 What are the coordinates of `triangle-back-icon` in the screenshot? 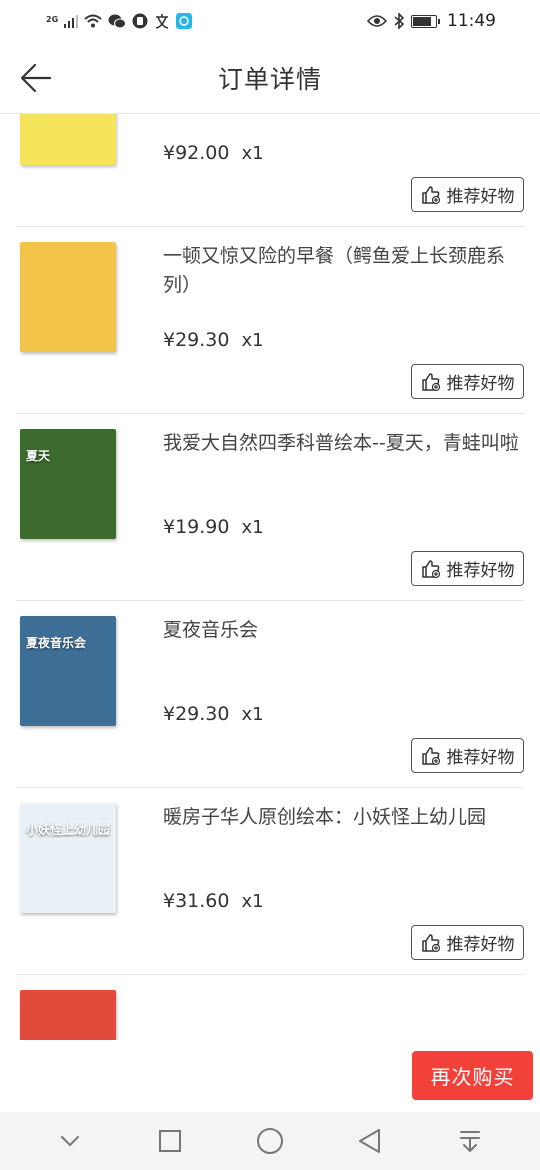 It's located at (369, 1141).